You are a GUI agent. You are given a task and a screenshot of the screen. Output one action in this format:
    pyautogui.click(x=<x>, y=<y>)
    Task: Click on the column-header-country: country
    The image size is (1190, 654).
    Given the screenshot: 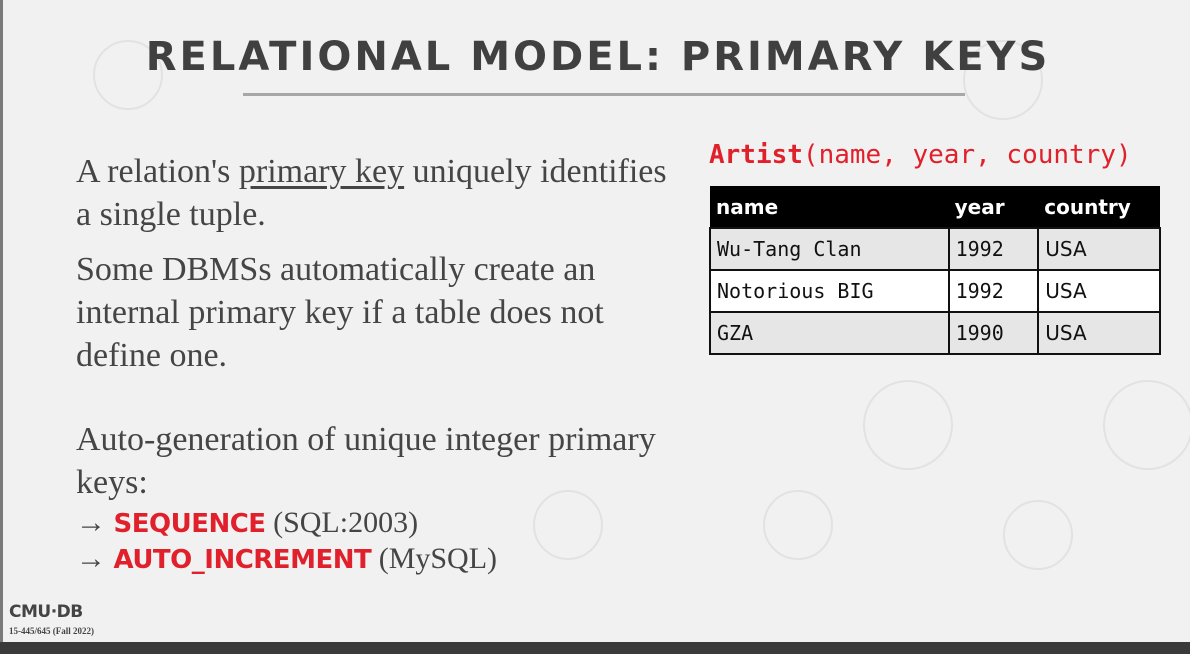 What is the action you would take?
    pyautogui.click(x=1099, y=207)
    